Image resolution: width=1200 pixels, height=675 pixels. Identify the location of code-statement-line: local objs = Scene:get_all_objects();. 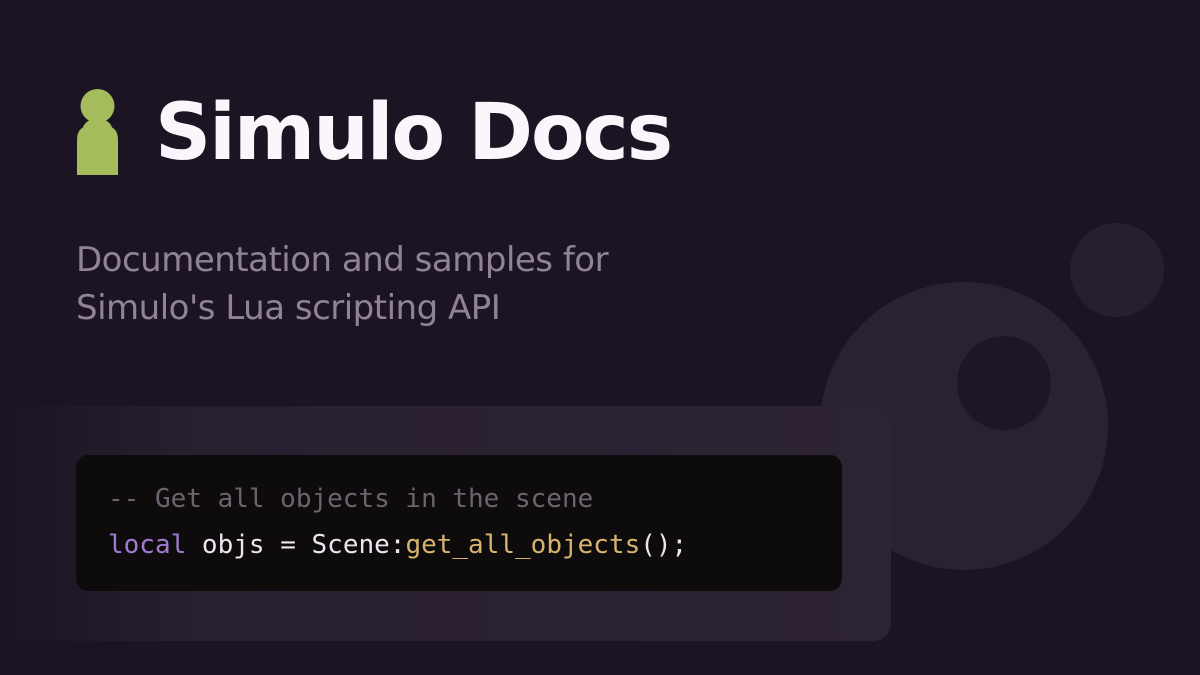
(397, 545).